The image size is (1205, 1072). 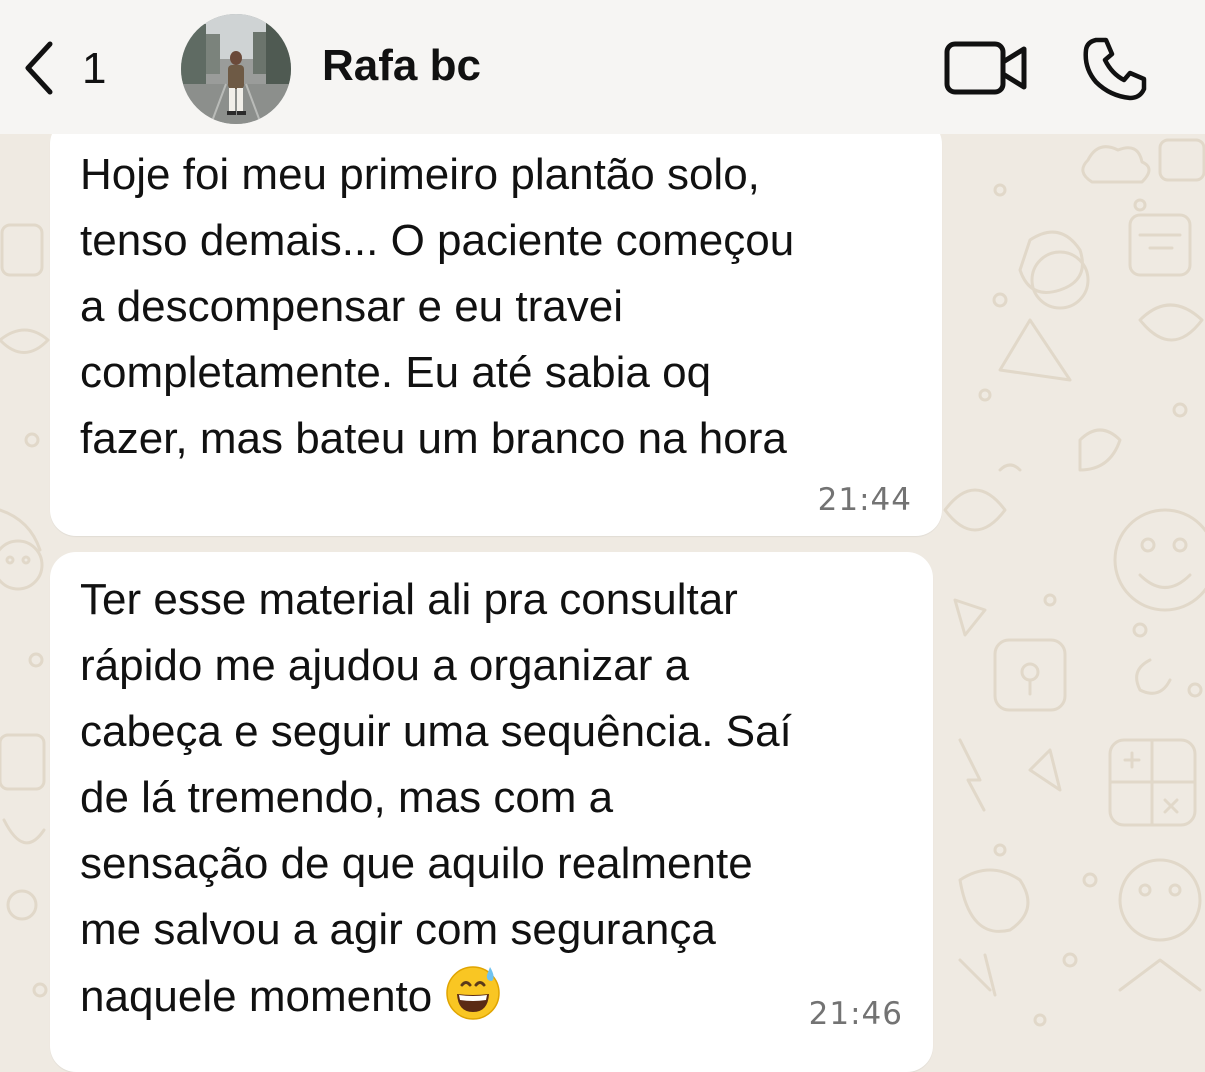 I want to click on voice-call-button, so click(x=1115, y=69).